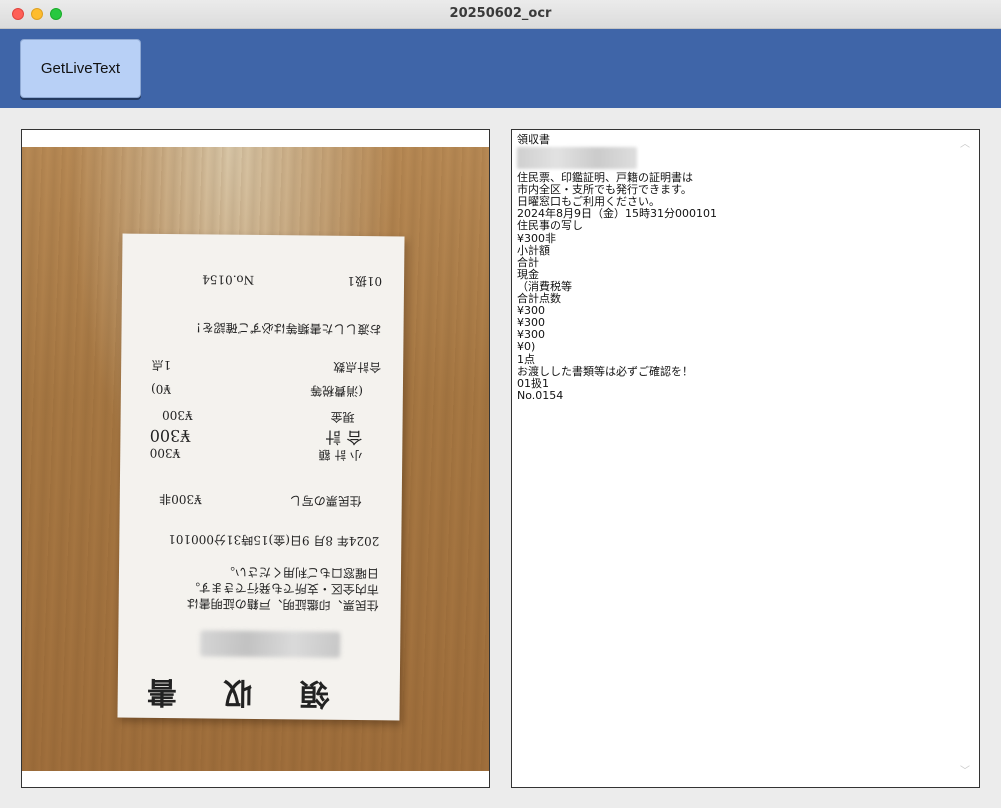  What do you see at coordinates (274, 540) in the screenshot?
I see `receipt-line: 2024年 8月 9日(金)15時31分000101` at bounding box center [274, 540].